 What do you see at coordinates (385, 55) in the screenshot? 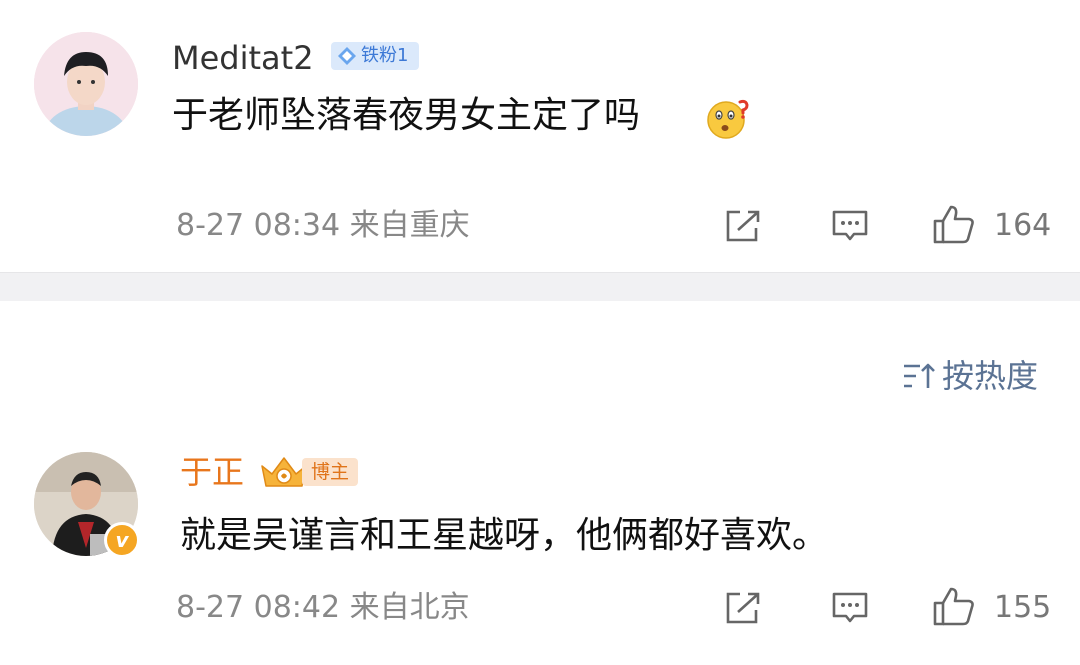
I see `fan-badge-label: 铁粉1` at bounding box center [385, 55].